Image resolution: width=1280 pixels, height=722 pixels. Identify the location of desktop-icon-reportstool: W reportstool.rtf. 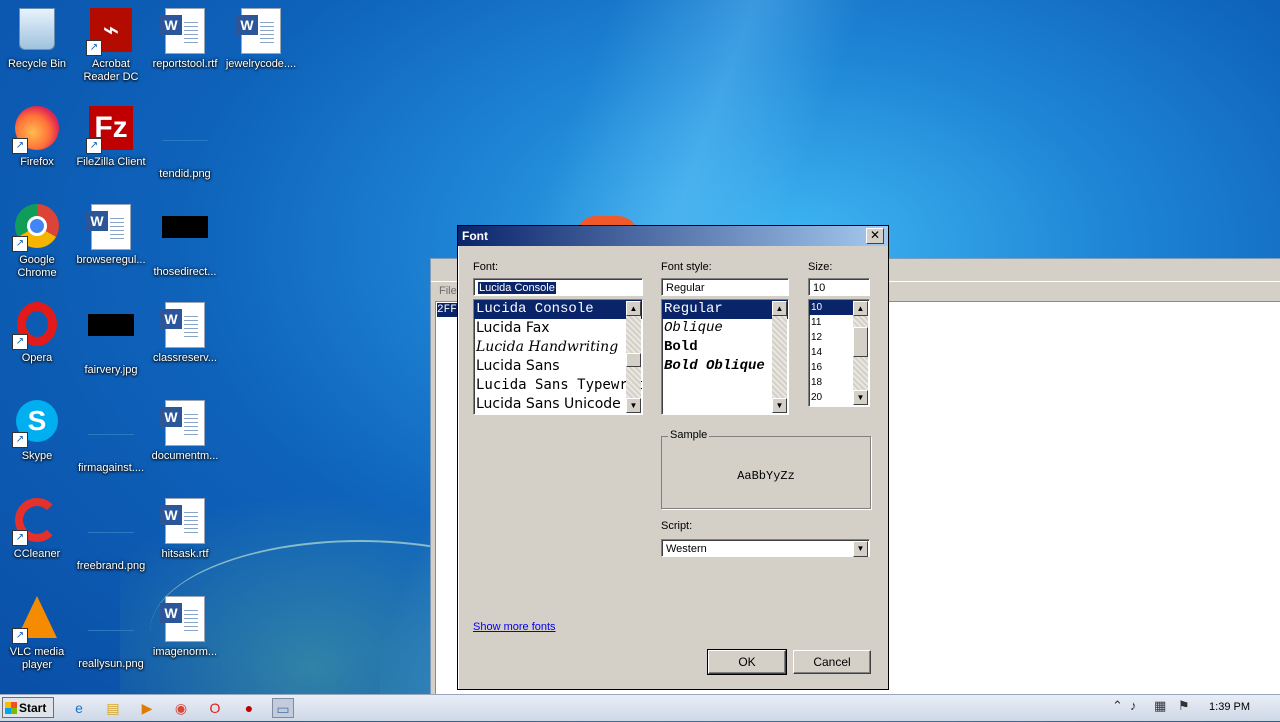
(185, 39).